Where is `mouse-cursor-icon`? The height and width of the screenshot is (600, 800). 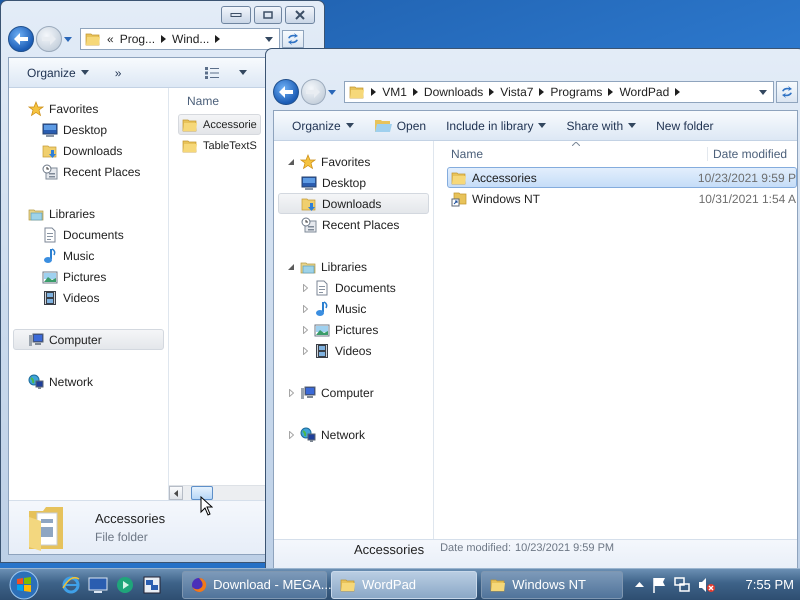
mouse-cursor-icon is located at coordinates (206, 506).